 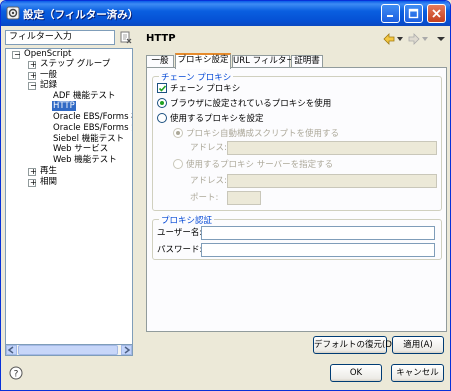 What do you see at coordinates (253, 165) in the screenshot?
I see `specify-proxy-server-radio: 使用するプロキシ サーバーを指定する` at bounding box center [253, 165].